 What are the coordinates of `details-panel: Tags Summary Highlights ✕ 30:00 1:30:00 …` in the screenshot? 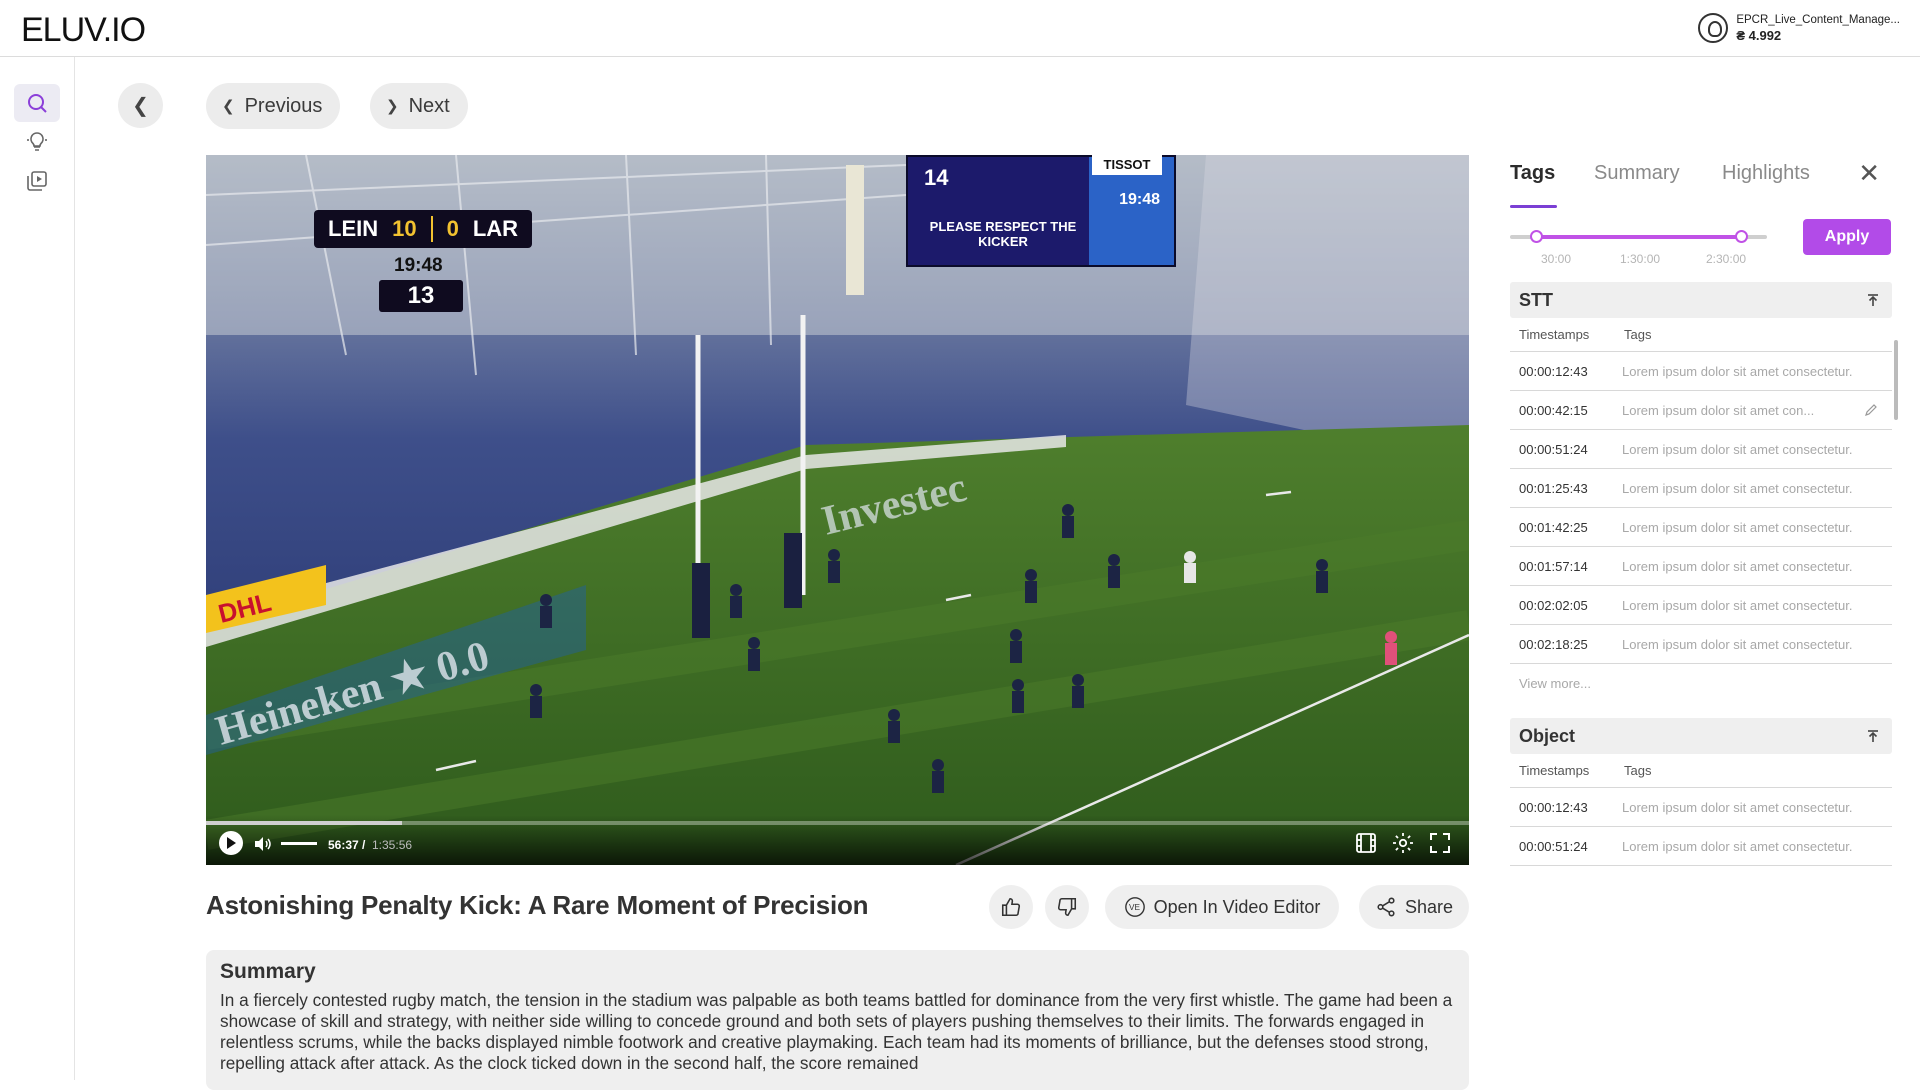 It's located at (1701, 508).